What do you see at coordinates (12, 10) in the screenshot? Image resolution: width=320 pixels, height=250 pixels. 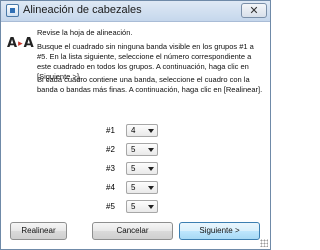 I see `app-icon` at bounding box center [12, 10].